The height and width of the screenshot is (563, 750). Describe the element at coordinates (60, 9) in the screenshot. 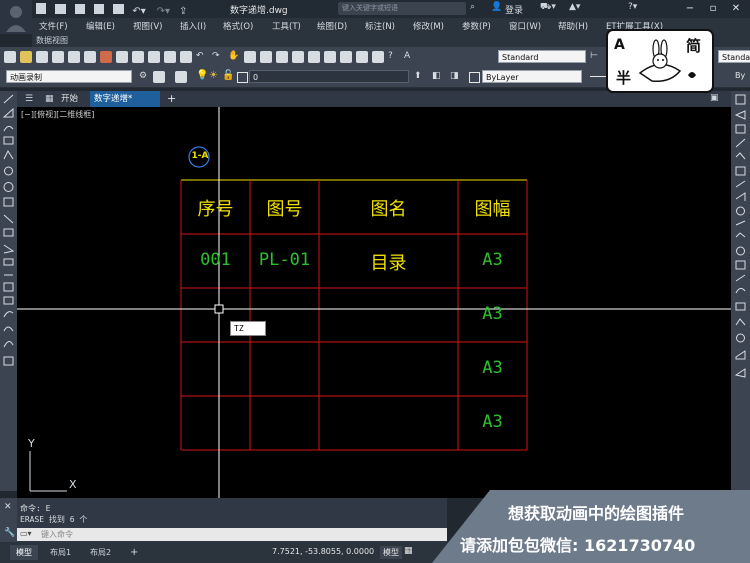

I see `open-file-icon` at that location.